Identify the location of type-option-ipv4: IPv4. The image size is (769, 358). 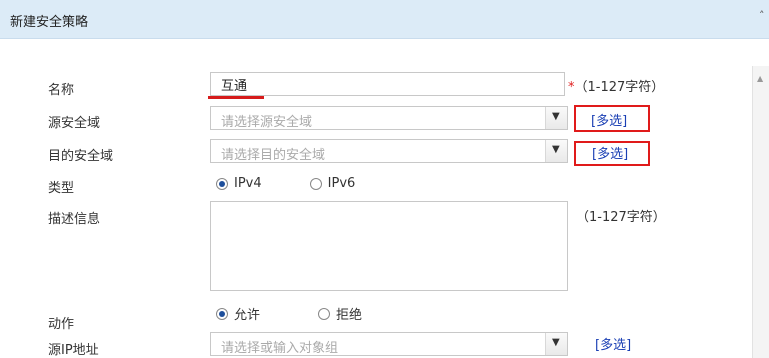
(239, 183).